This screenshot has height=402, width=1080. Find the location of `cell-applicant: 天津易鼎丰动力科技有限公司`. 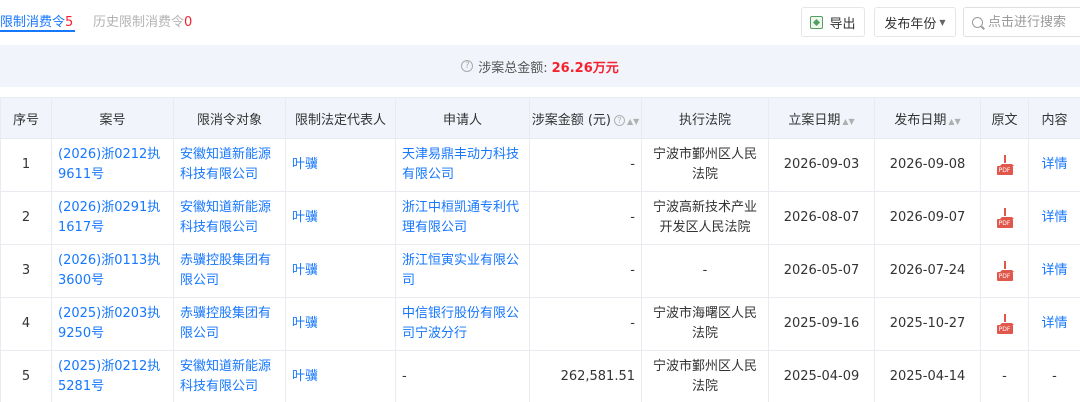

cell-applicant: 天津易鼎丰动力科技有限公司 is located at coordinates (462, 165).